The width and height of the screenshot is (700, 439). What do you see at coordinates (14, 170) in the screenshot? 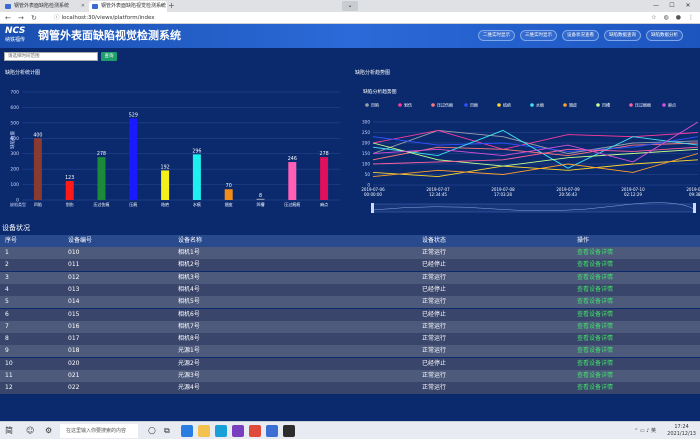
I see `y-tick-label: 200` at bounding box center [14, 170].